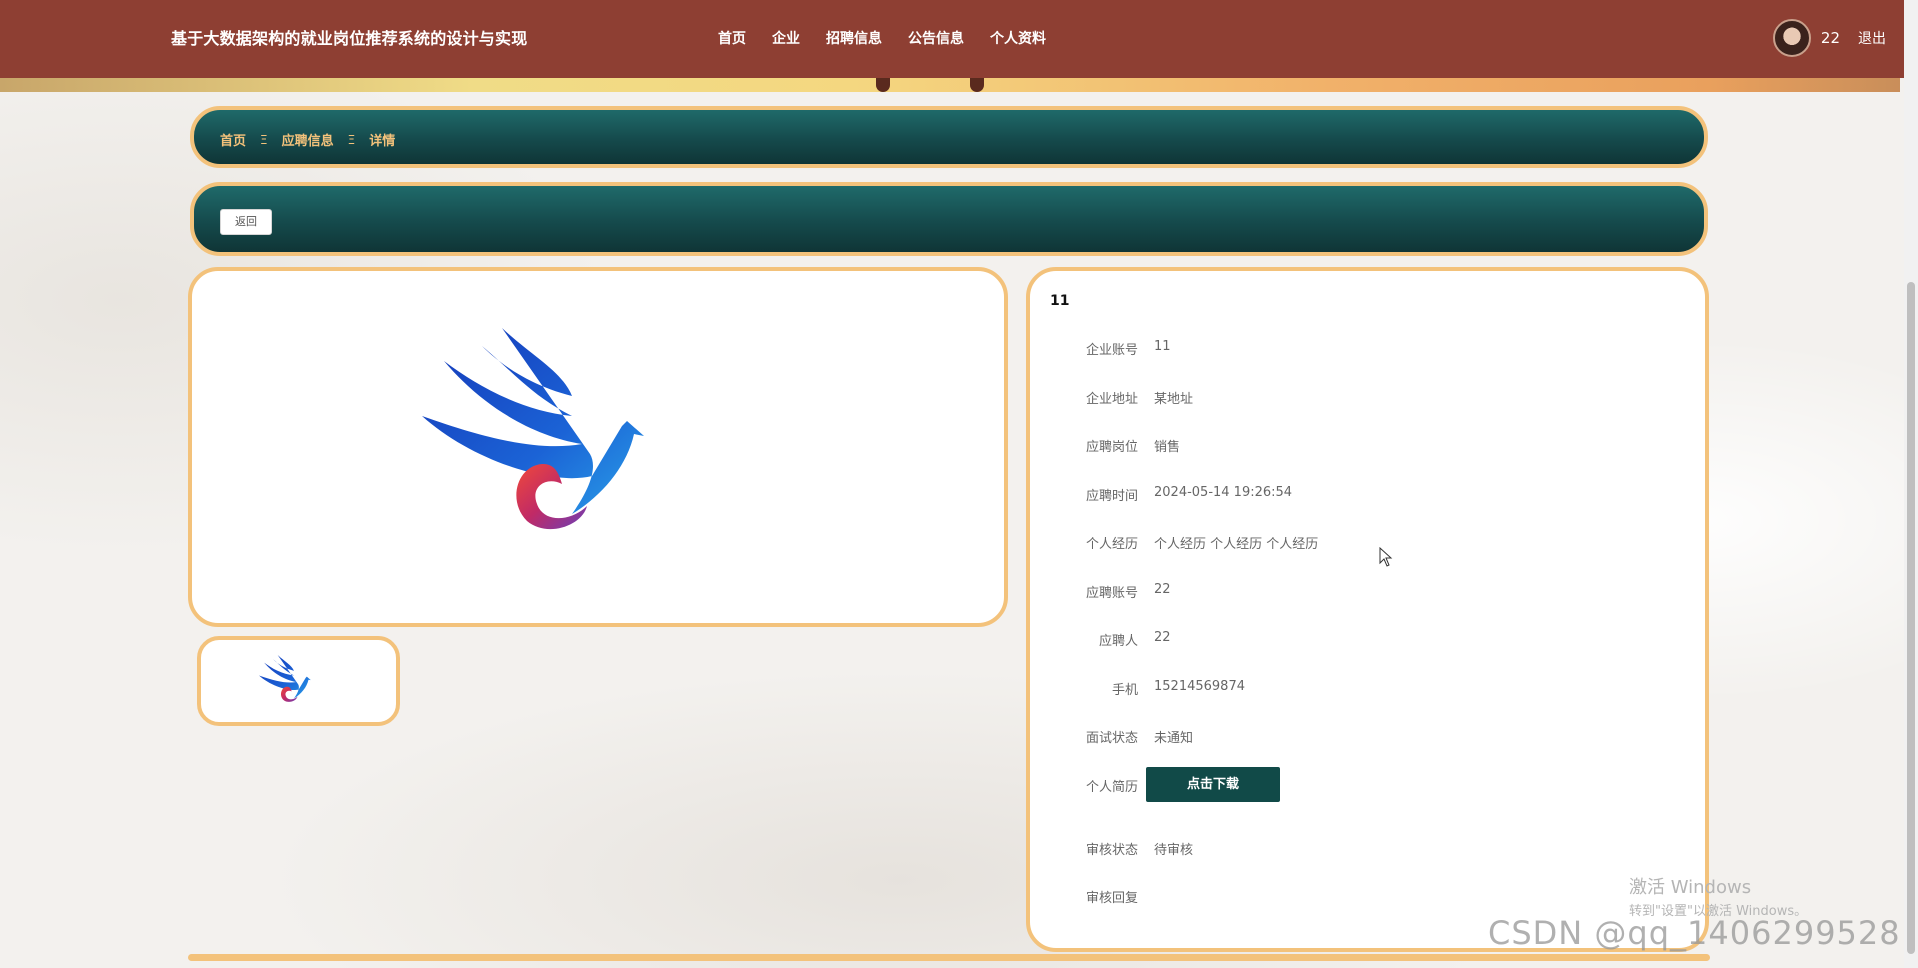 This screenshot has width=1918, height=968. Describe the element at coordinates (1174, 738) in the screenshot. I see `field-value: 未通知` at that location.